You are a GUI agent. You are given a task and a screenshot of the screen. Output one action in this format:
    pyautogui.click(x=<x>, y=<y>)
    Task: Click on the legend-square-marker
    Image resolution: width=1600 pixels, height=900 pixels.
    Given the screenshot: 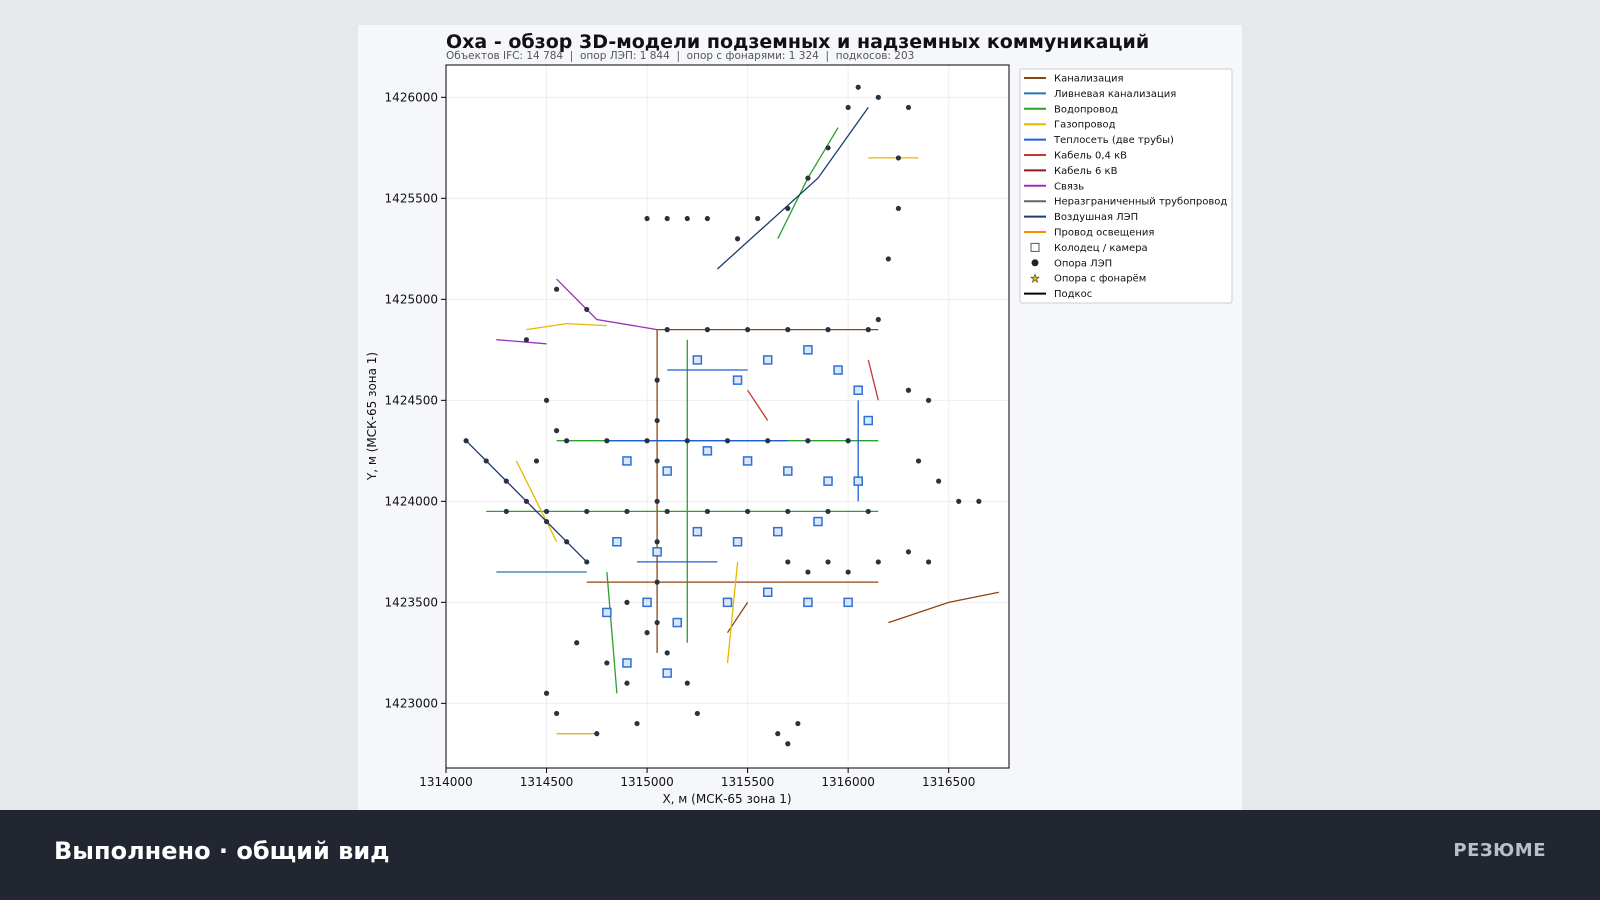 What is the action you would take?
    pyautogui.click(x=1035, y=247)
    